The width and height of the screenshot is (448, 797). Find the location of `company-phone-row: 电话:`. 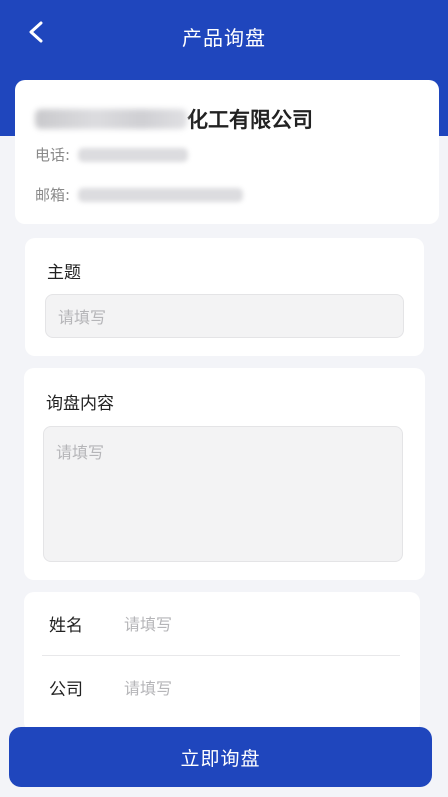

company-phone-row: 电话: is located at coordinates (112, 154).